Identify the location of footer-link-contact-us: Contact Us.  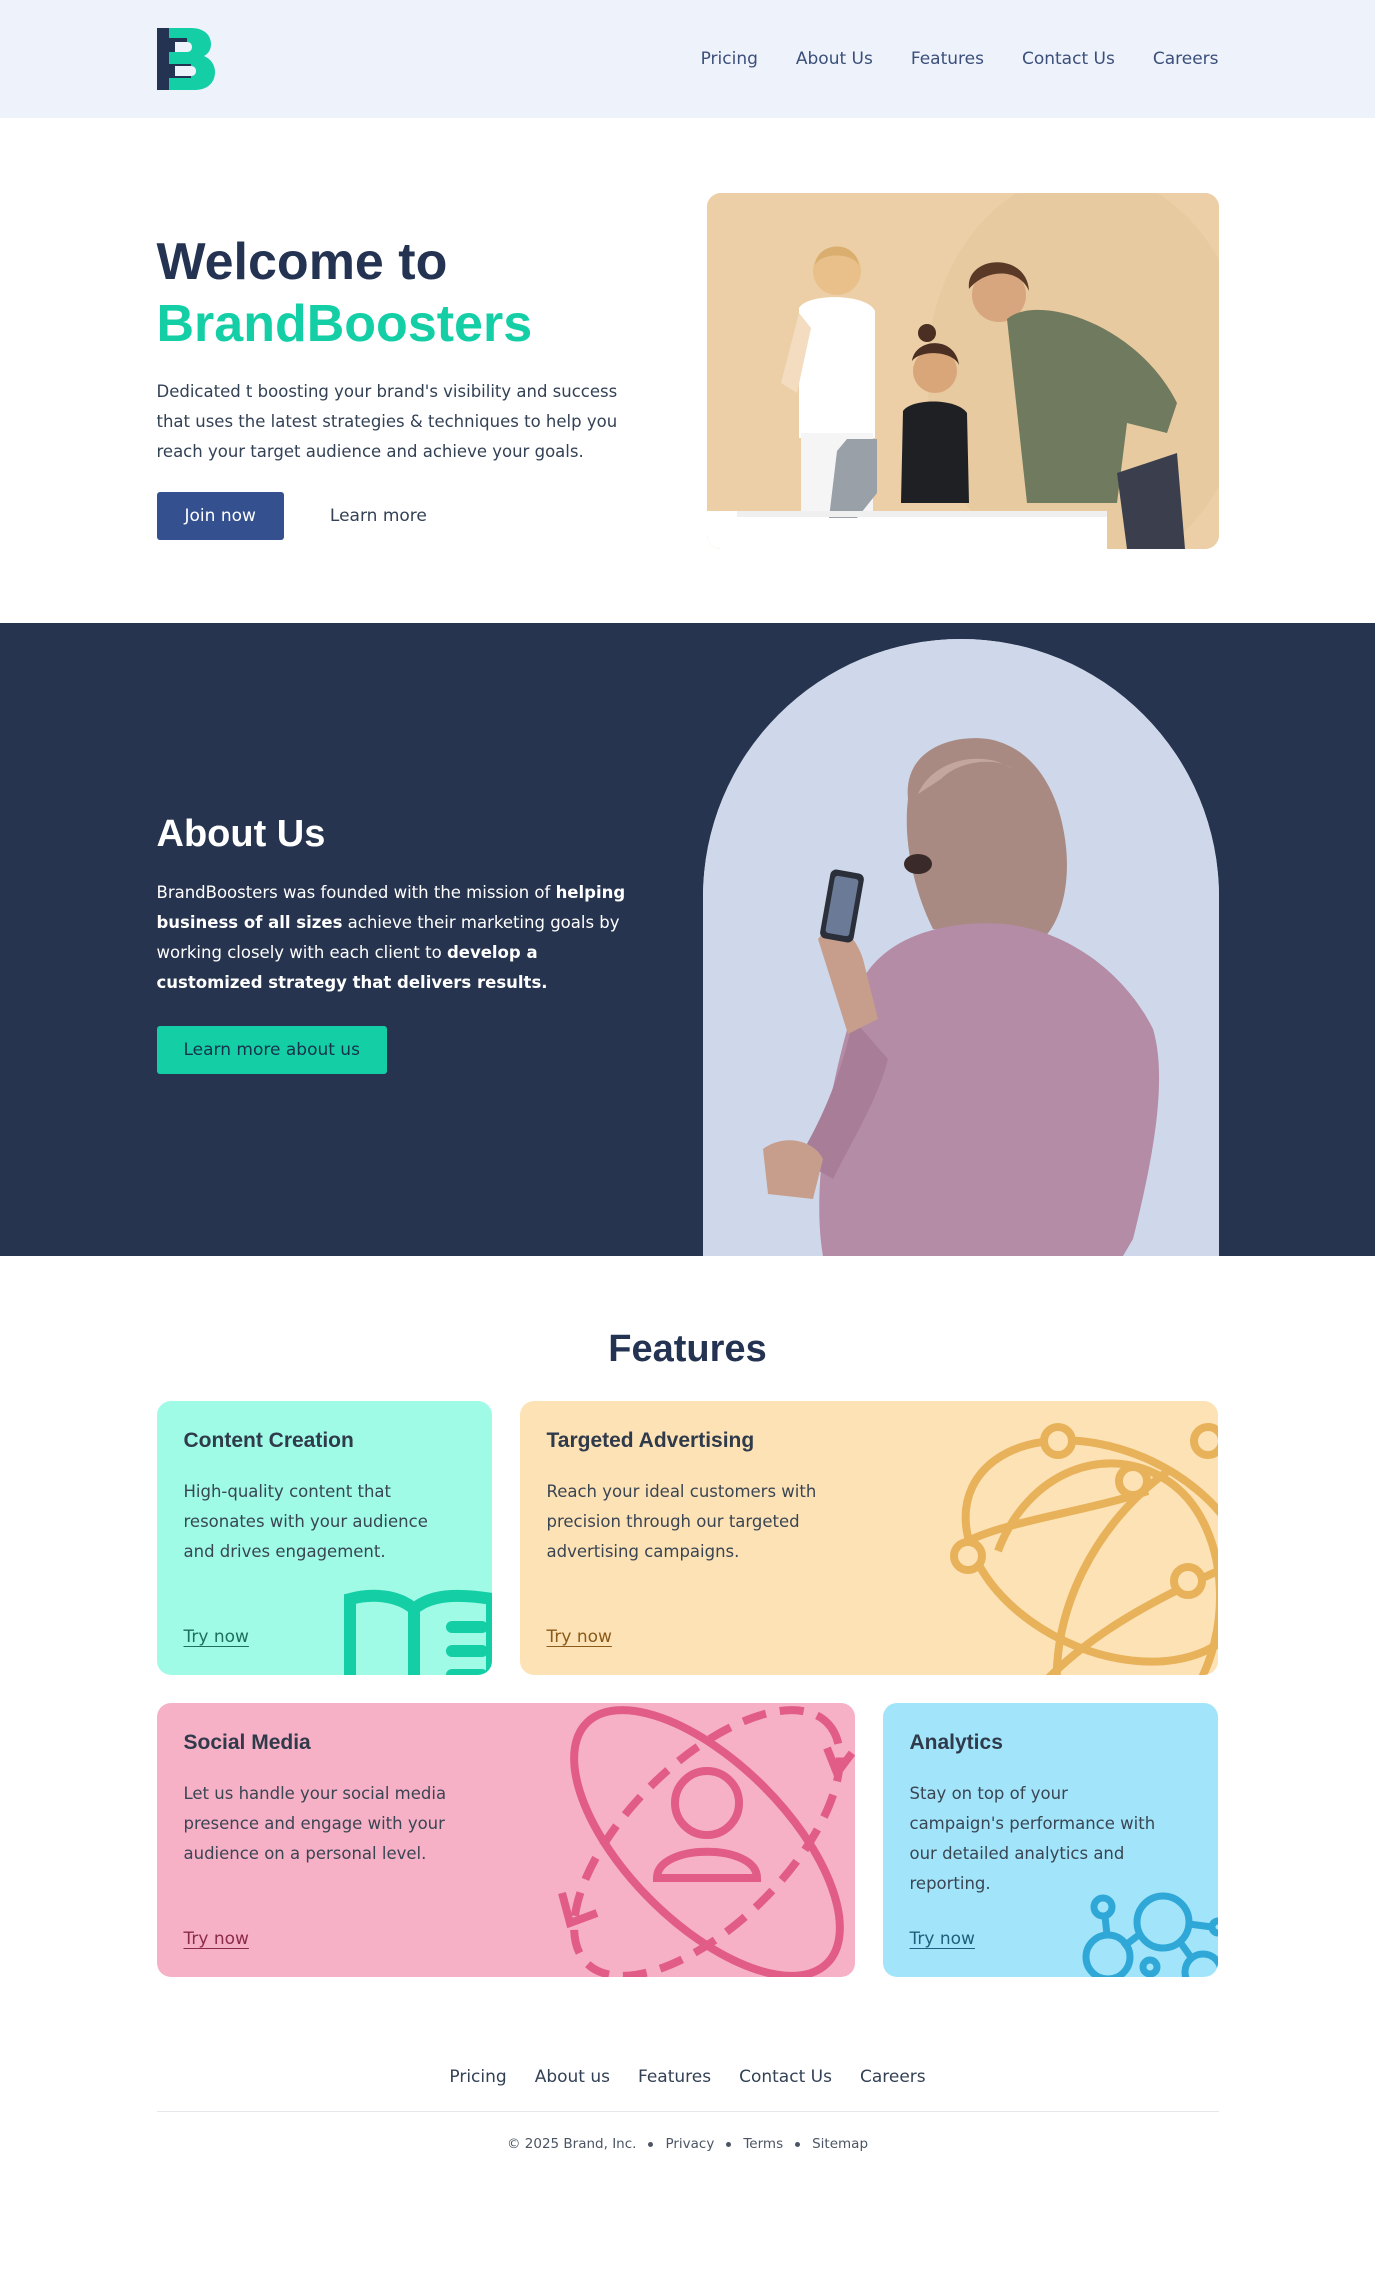
(785, 2077).